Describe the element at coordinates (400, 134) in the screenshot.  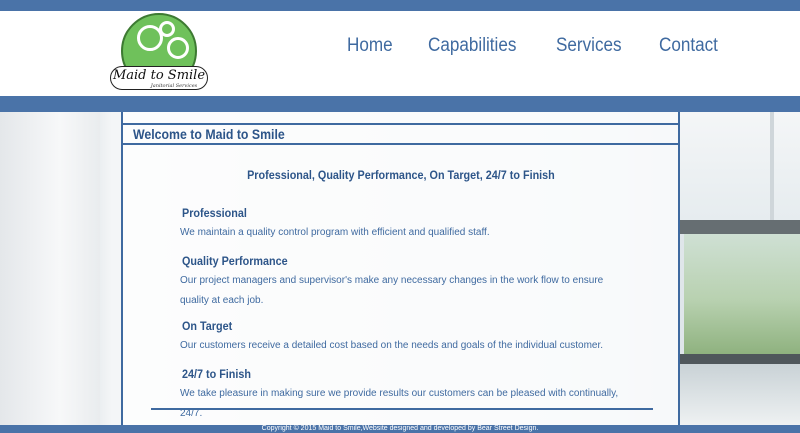
I see `panel-title-bar: Welcome to Maid to Smile` at that location.